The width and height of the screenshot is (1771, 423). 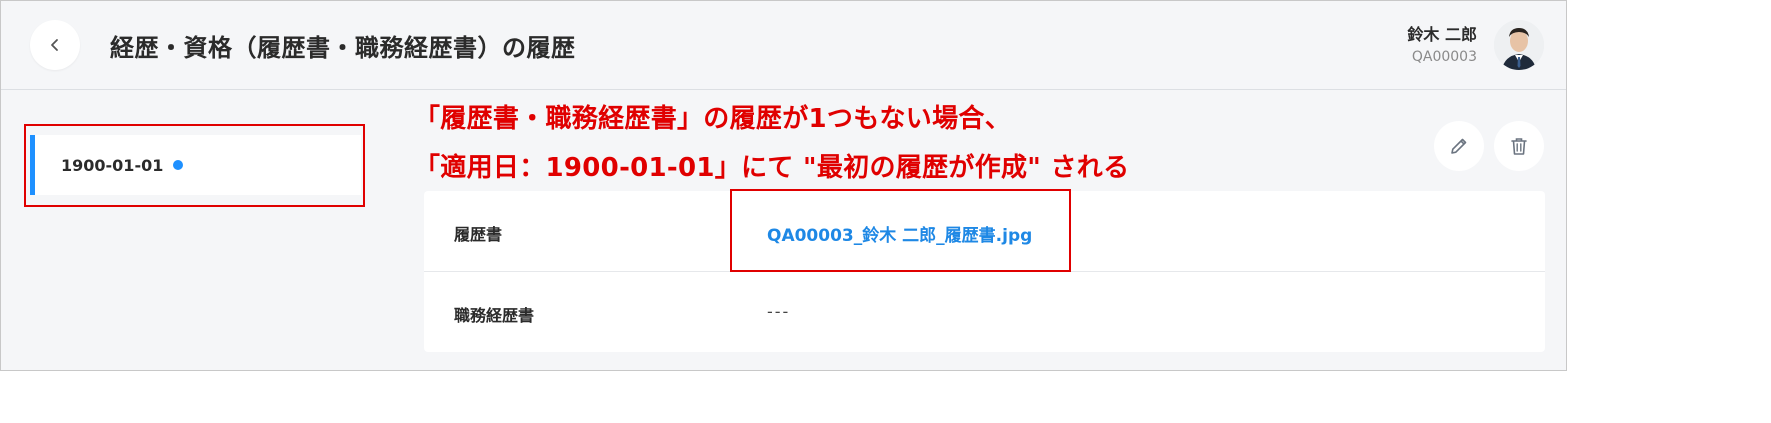 I want to click on chevron-left-icon, so click(x=54, y=45).